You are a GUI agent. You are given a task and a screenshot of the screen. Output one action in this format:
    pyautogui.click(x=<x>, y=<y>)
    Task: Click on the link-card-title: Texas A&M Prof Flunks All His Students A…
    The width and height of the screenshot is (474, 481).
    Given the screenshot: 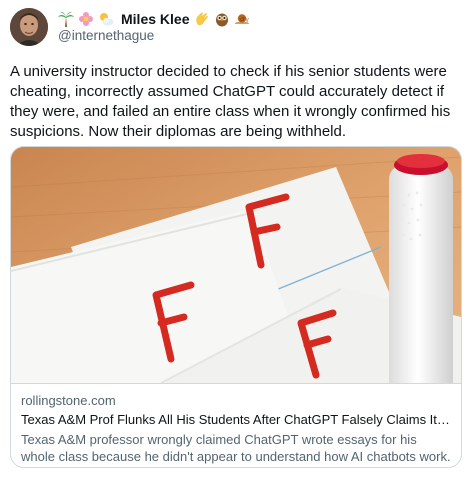 What is the action you would take?
    pyautogui.click(x=236, y=419)
    